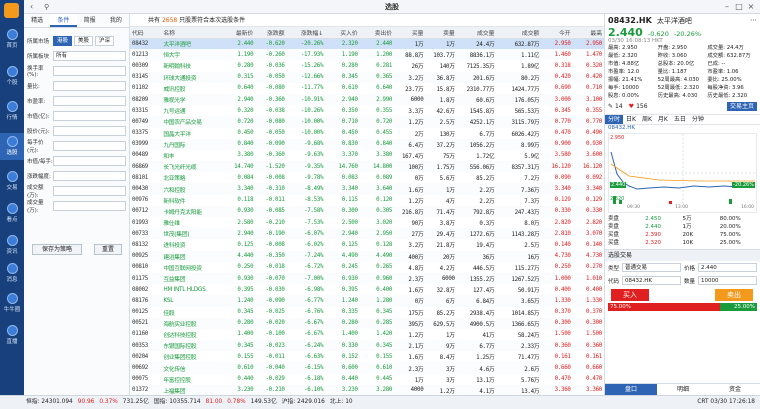 Image resolution: width=760 pixels, height=409 pixels. What do you see at coordinates (63, 41) in the screenshot?
I see `market-hk-button: 港股` at bounding box center [63, 41].